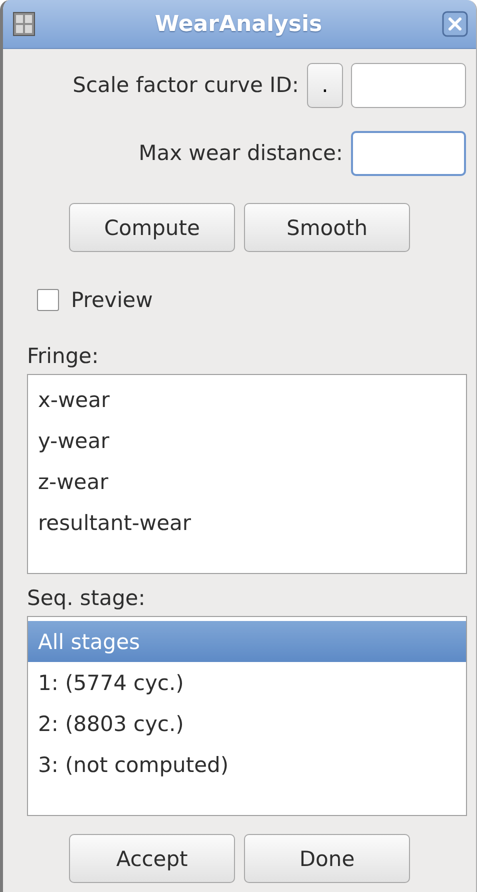 This screenshot has height=892, width=477. I want to click on list-item: resultant-wear, so click(247, 522).